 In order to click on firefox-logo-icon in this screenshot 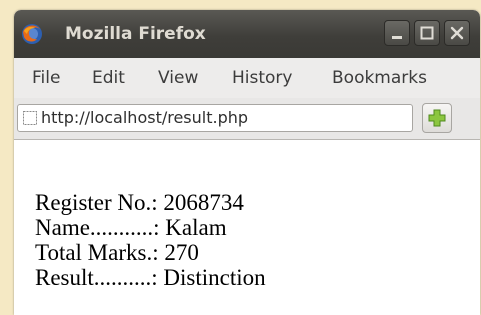, I will do `click(32, 34)`.